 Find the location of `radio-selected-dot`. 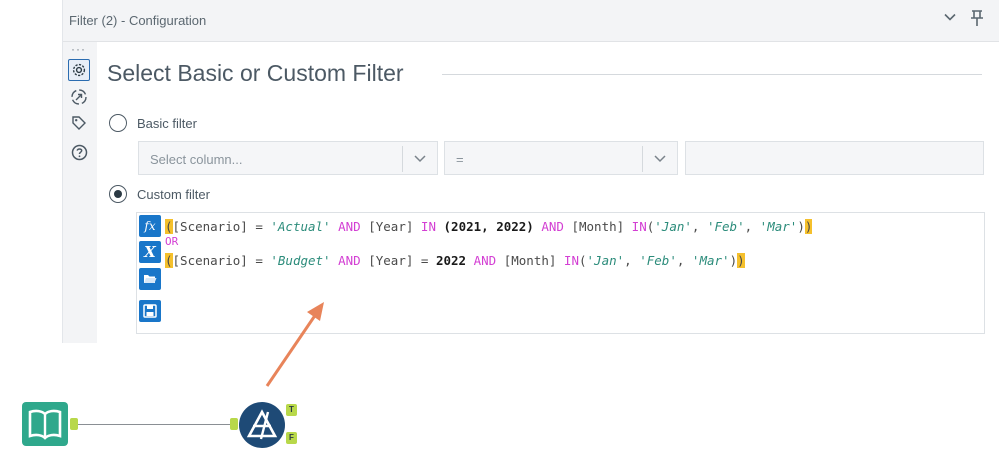

radio-selected-dot is located at coordinates (117, 193).